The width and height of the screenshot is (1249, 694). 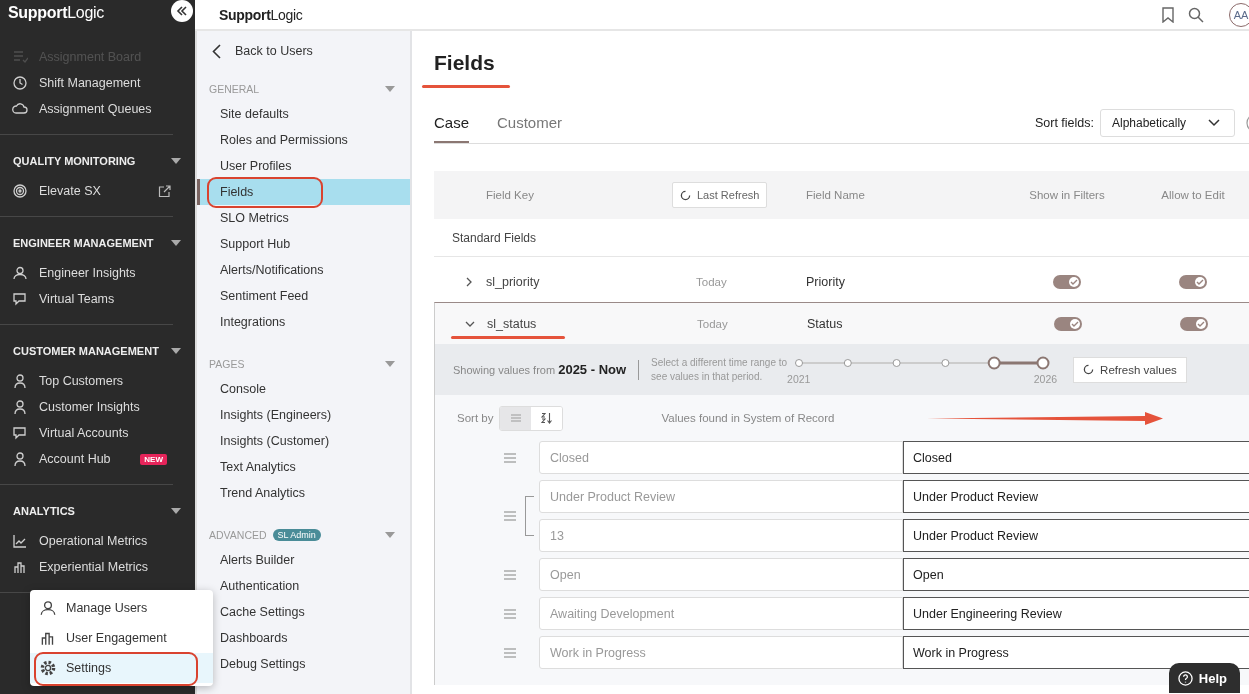 What do you see at coordinates (1130, 369) in the screenshot?
I see `refresh-values-button: Refresh values` at bounding box center [1130, 369].